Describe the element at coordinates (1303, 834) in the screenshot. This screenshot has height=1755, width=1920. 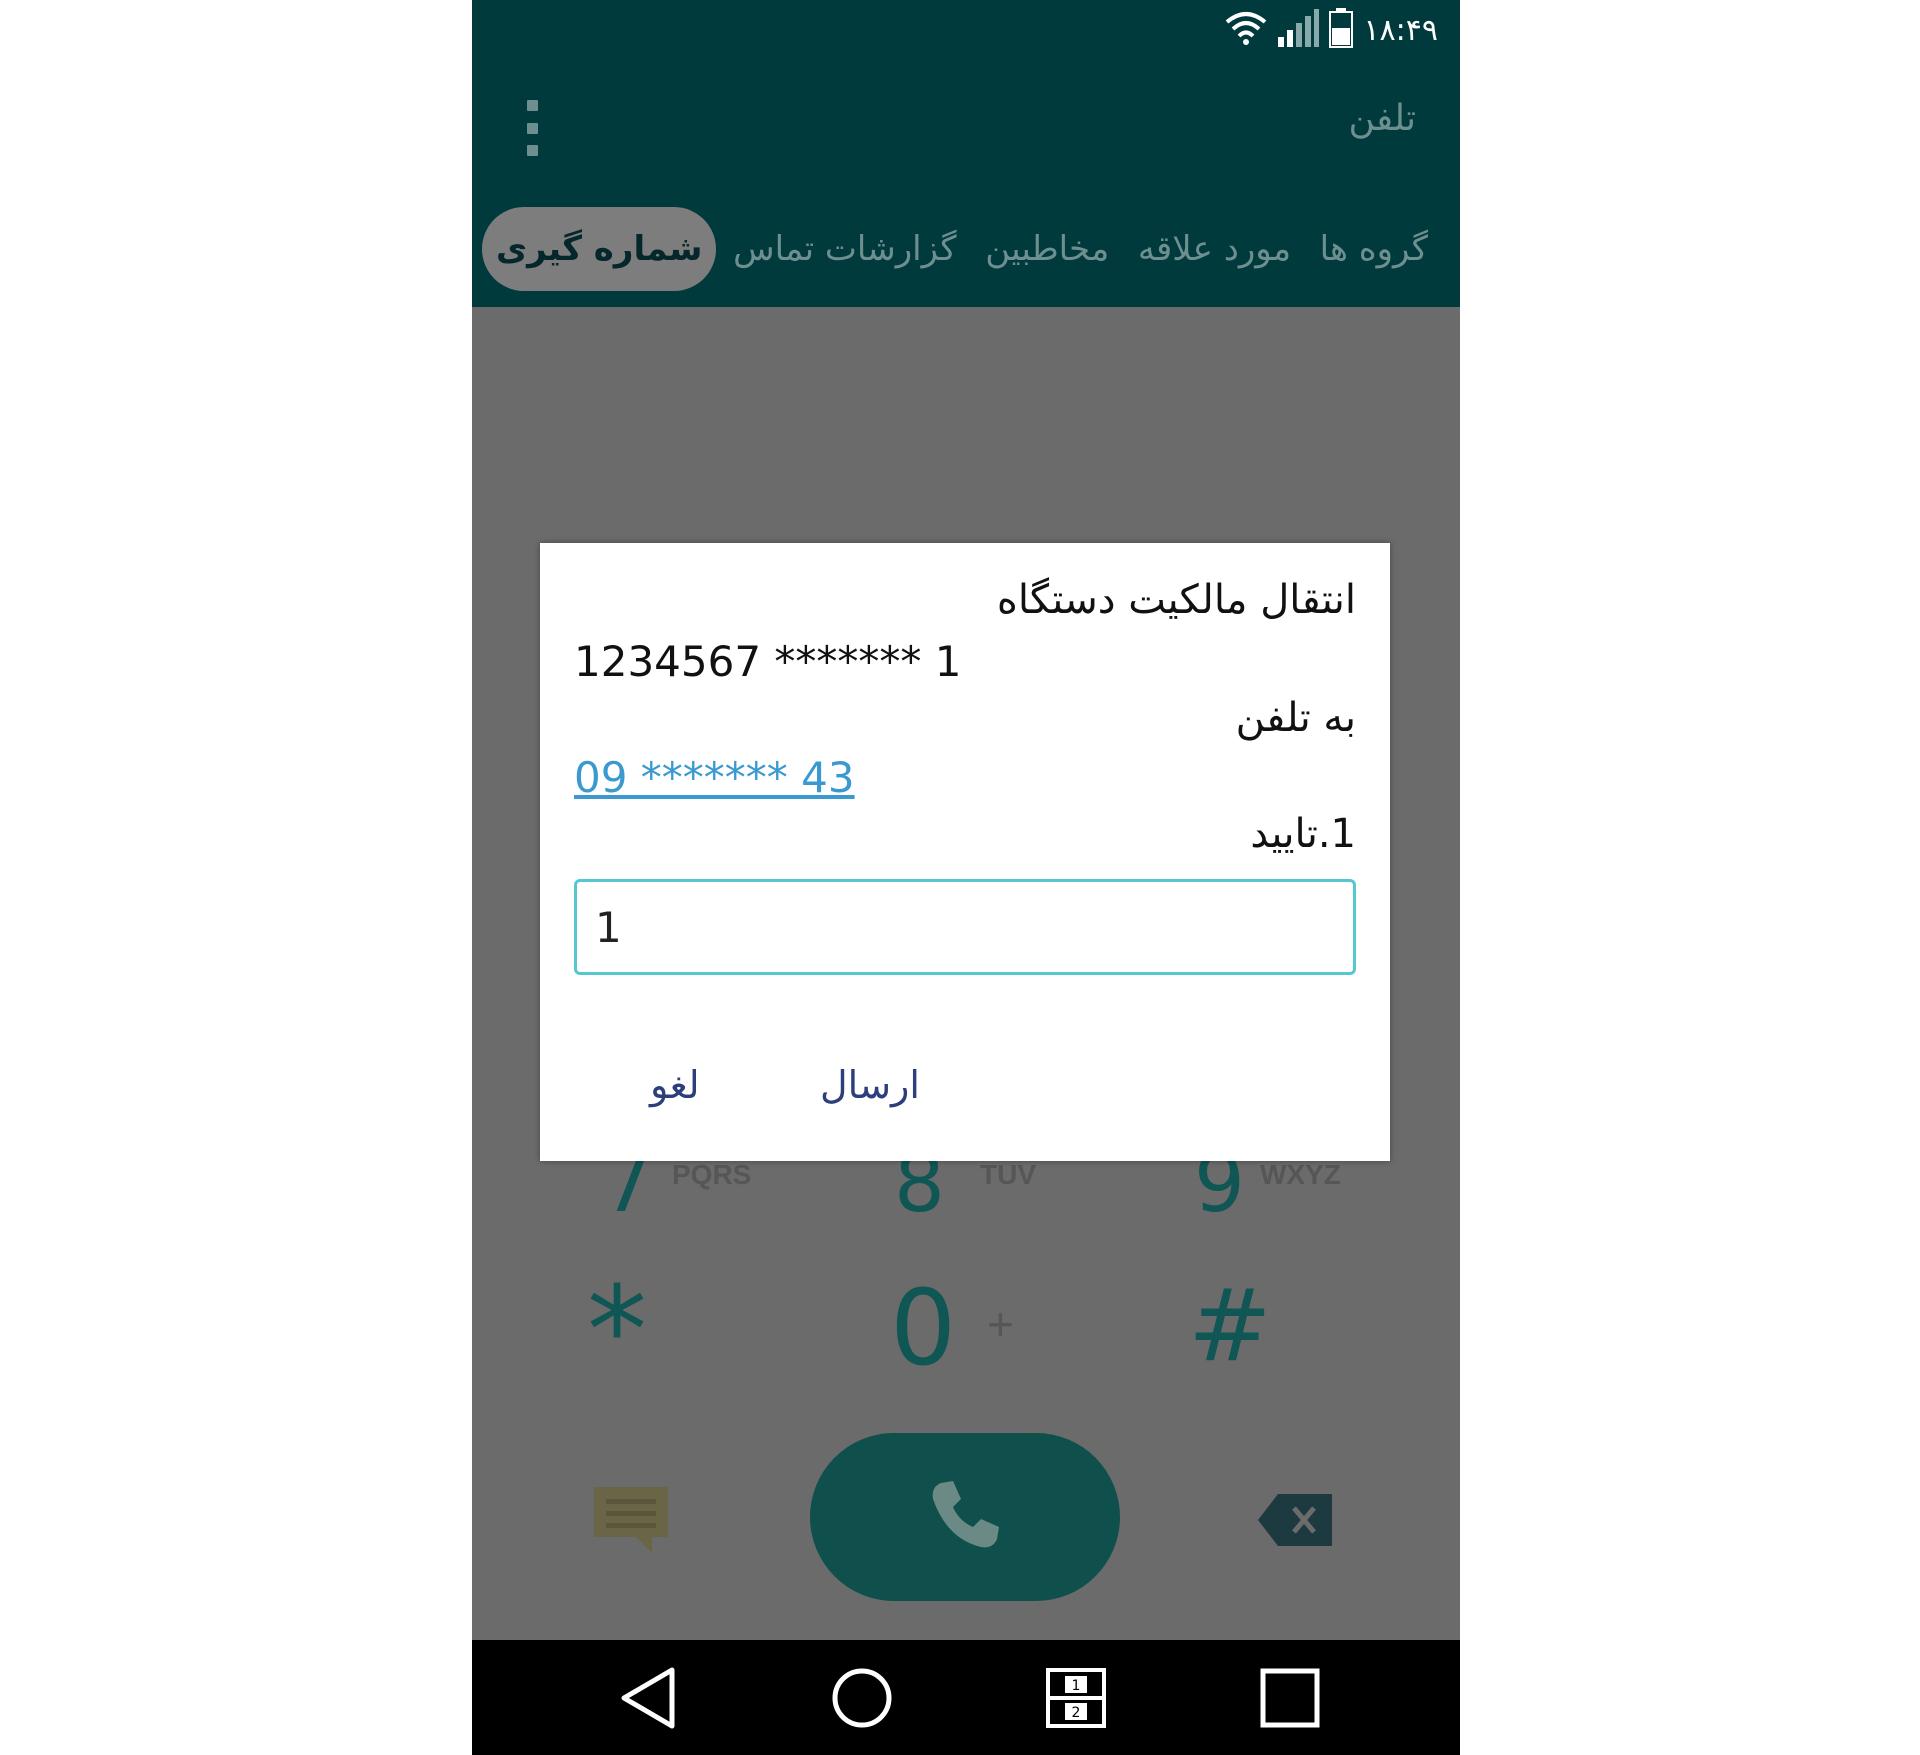
I see `dialog-option-confirm: 1.تایید` at that location.